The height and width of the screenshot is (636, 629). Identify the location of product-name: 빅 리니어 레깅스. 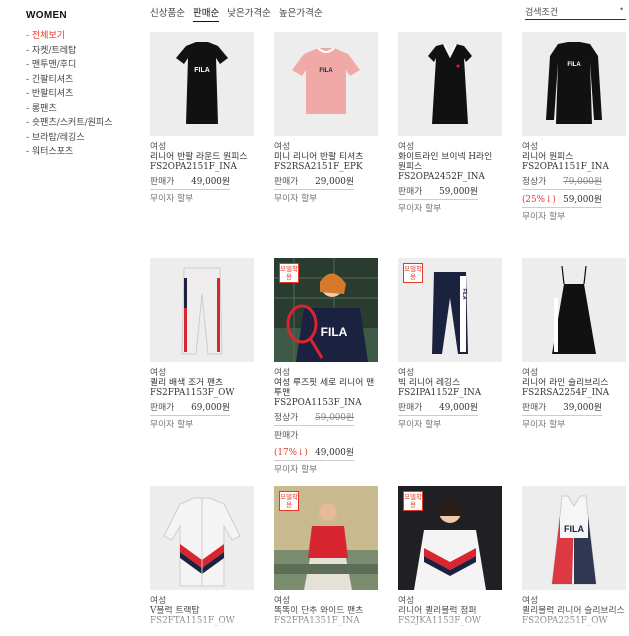
(450, 383).